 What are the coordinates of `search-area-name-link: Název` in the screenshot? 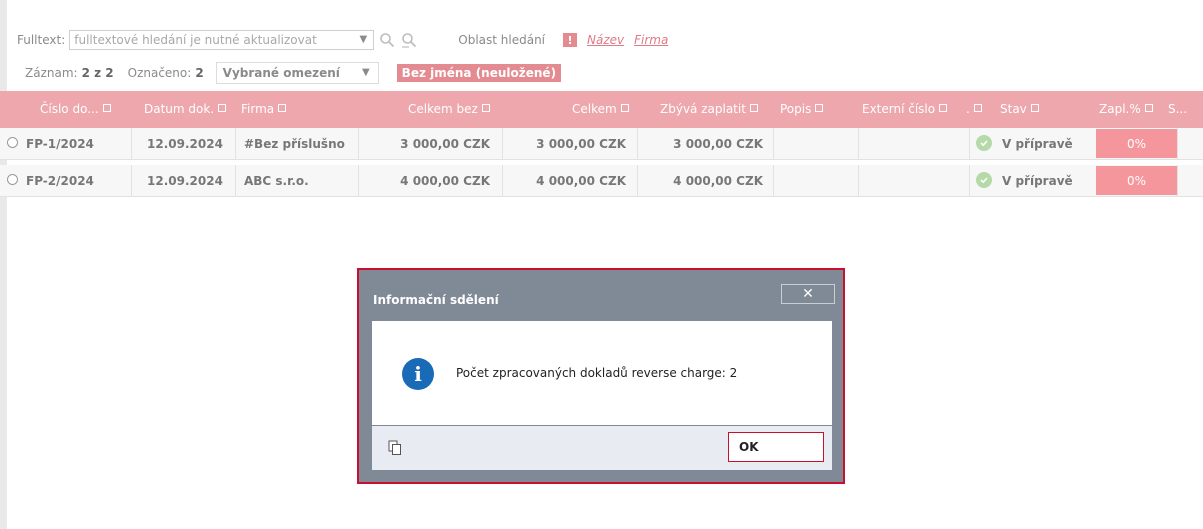 It's located at (605, 40).